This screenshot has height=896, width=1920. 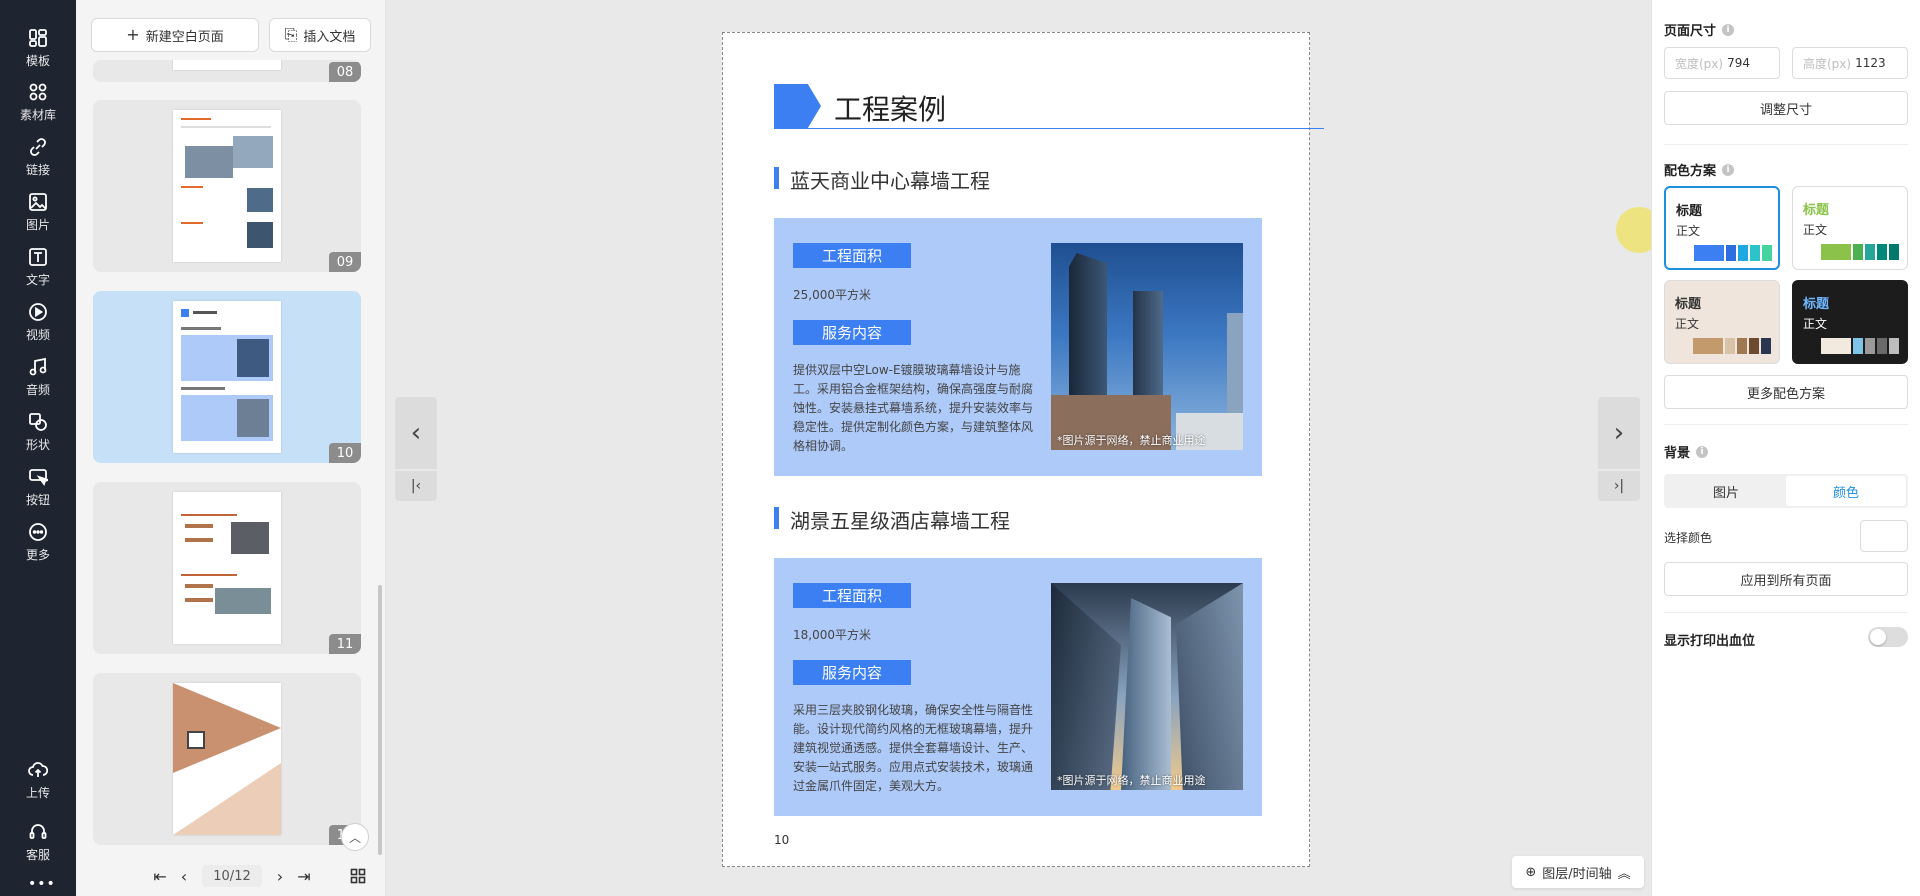 What do you see at coordinates (416, 433) in the screenshot?
I see `canvas-prev-page-button: ‹` at bounding box center [416, 433].